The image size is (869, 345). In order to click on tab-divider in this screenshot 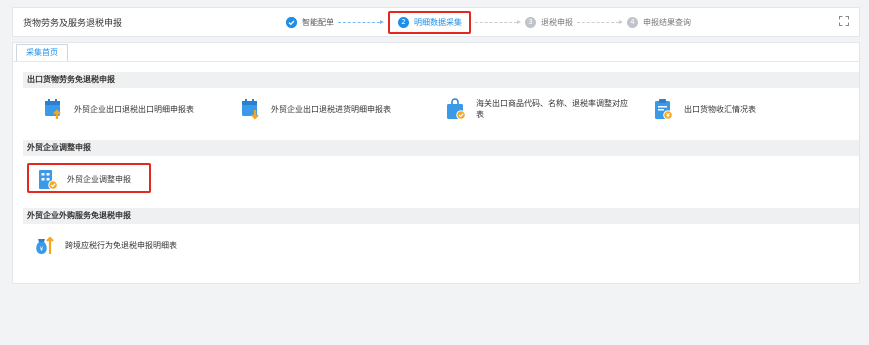, I will do `click(436, 61)`.